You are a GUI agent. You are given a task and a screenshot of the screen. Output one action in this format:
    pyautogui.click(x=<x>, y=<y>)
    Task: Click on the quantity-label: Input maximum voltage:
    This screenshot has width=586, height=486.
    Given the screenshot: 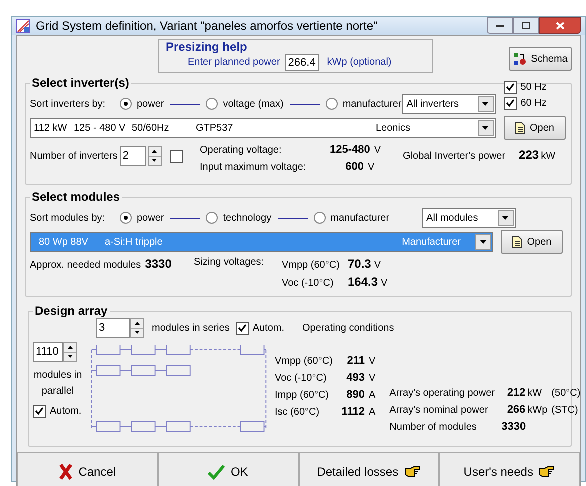 What is the action you would take?
    pyautogui.click(x=254, y=167)
    